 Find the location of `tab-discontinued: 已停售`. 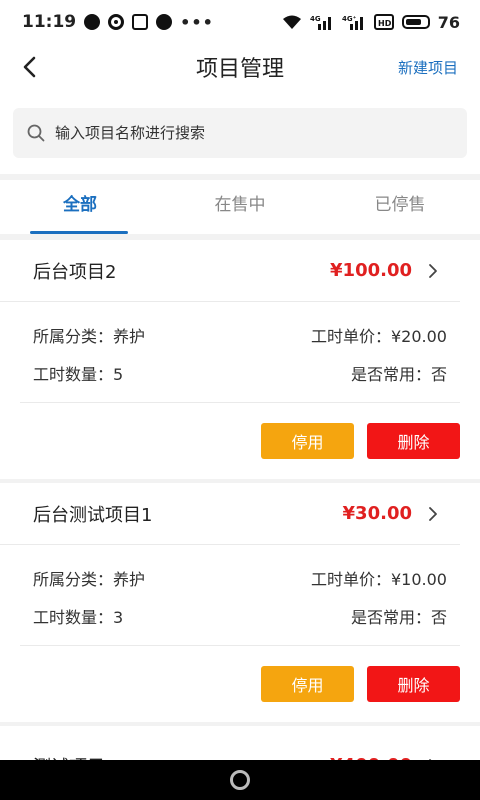

tab-discontinued: 已停售 is located at coordinates (400, 207).